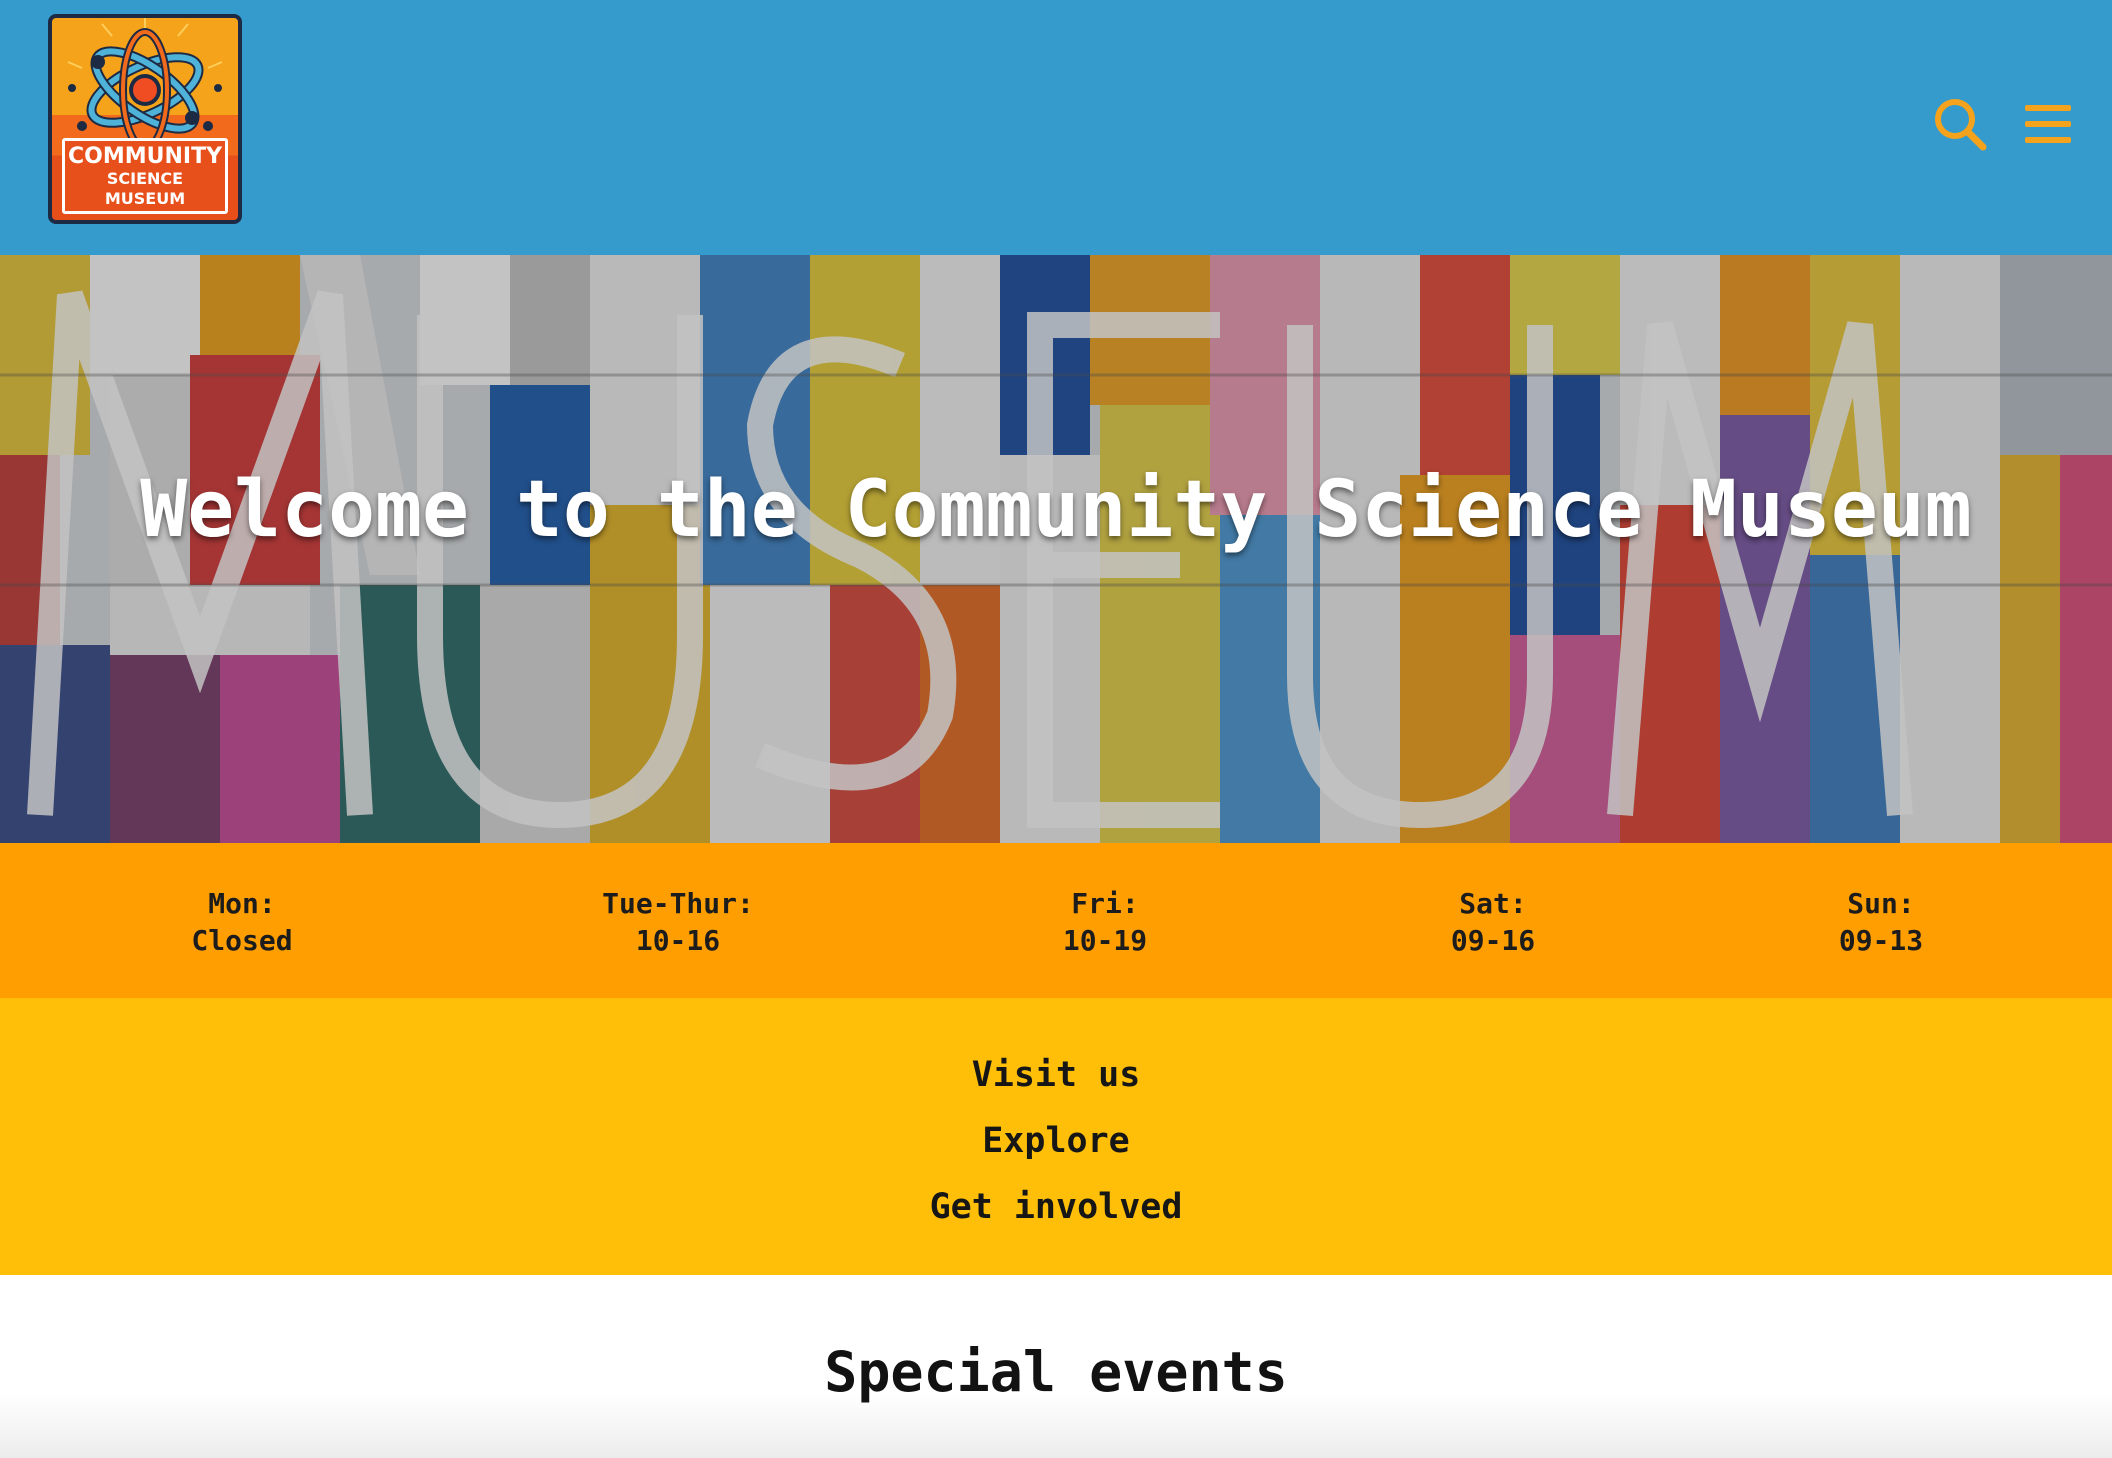  What do you see at coordinates (1056, 1075) in the screenshot?
I see `nav-link-visit-us: Visit us` at bounding box center [1056, 1075].